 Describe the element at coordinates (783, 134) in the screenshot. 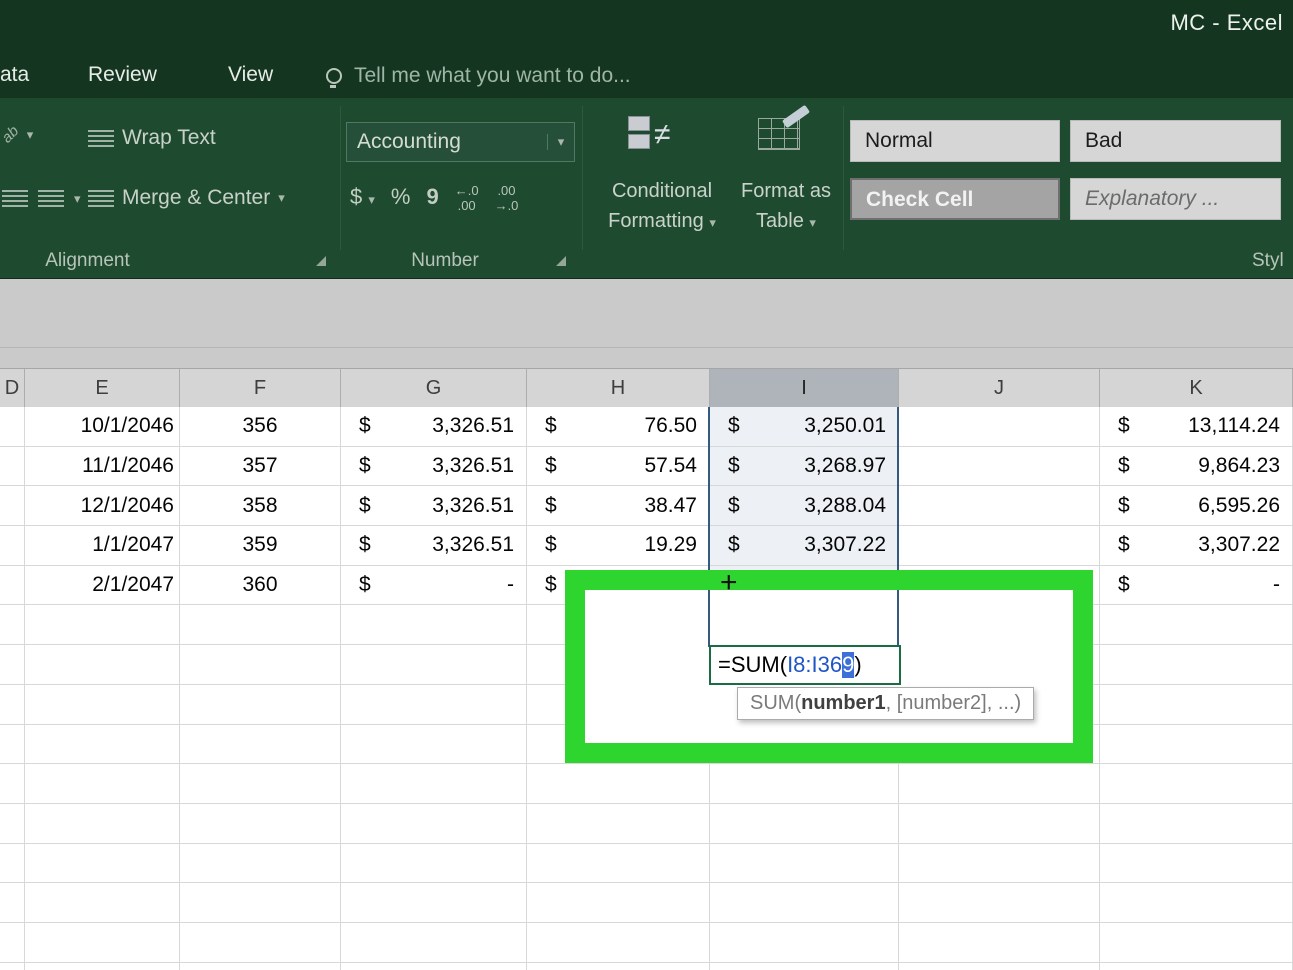

I see `format-as-table-icon` at that location.